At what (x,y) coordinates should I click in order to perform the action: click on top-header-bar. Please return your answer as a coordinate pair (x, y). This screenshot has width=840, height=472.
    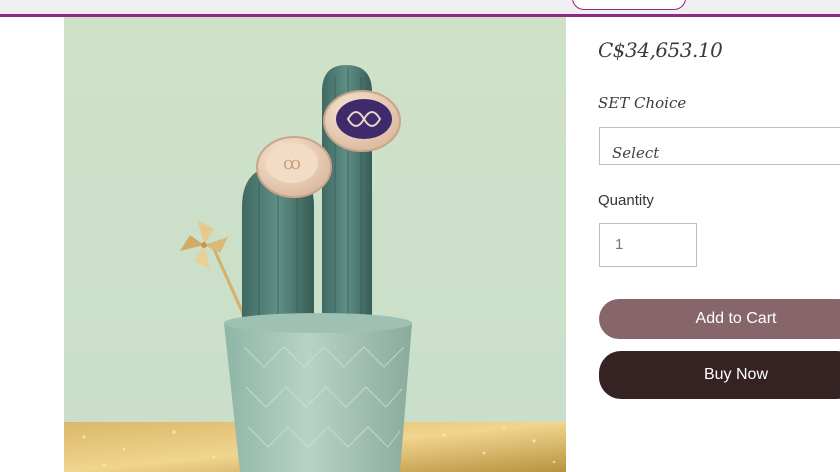
    Looking at the image, I should click on (420, 8).